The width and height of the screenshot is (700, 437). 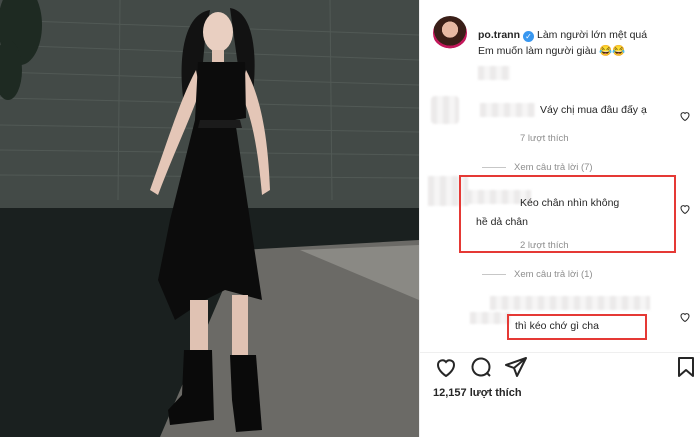 I want to click on comment-text: thì kéo chớ gì cha, so click(x=557, y=326).